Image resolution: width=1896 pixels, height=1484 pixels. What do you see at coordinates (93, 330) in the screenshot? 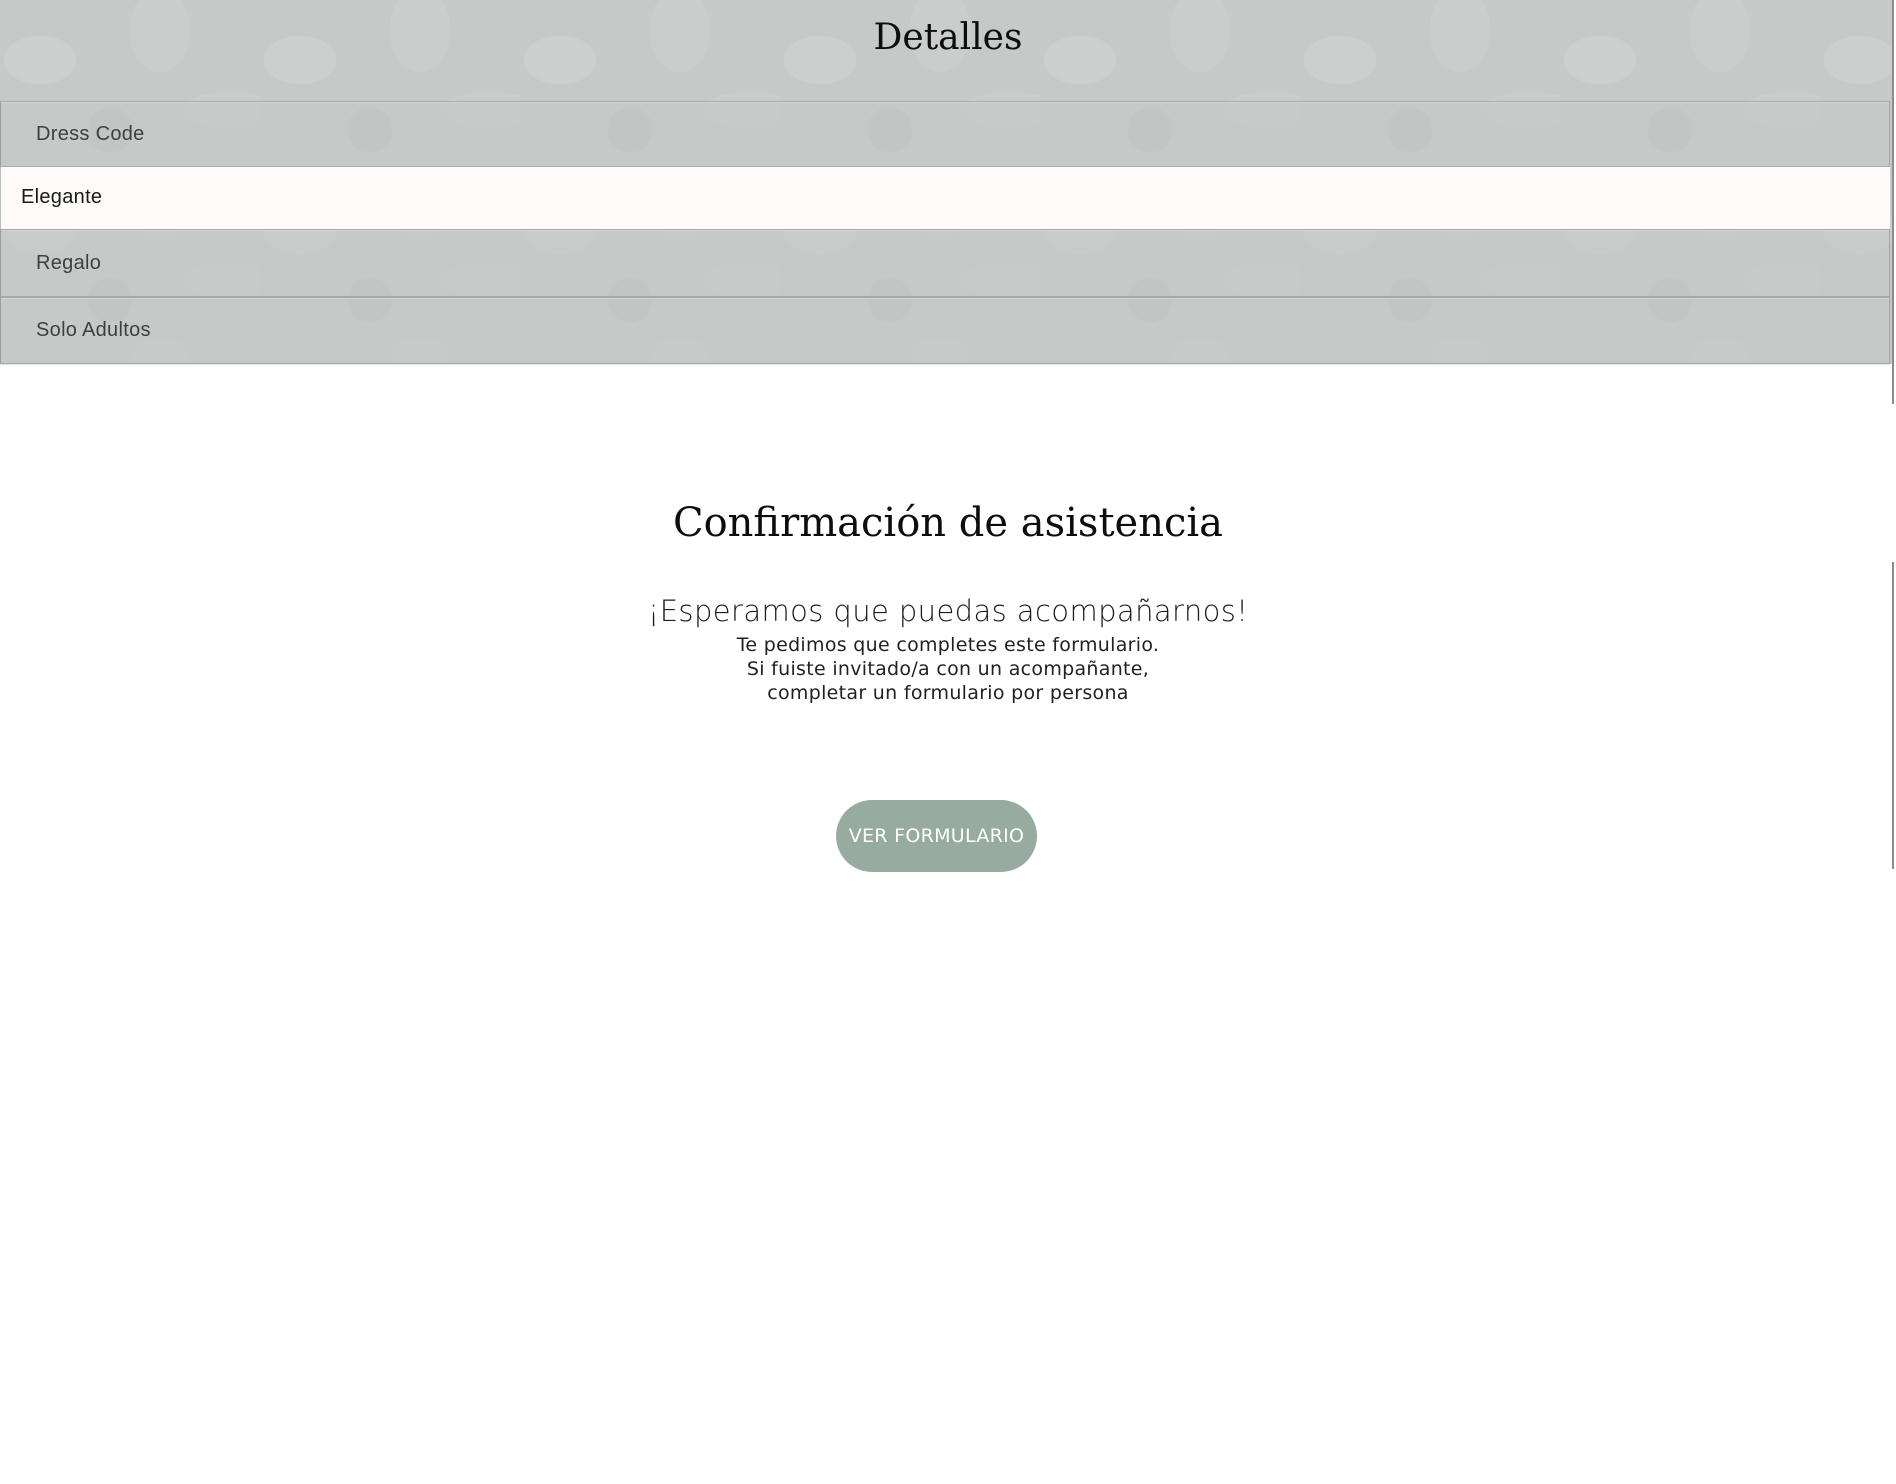
I see `accordion-label: Solo Adultos` at bounding box center [93, 330].